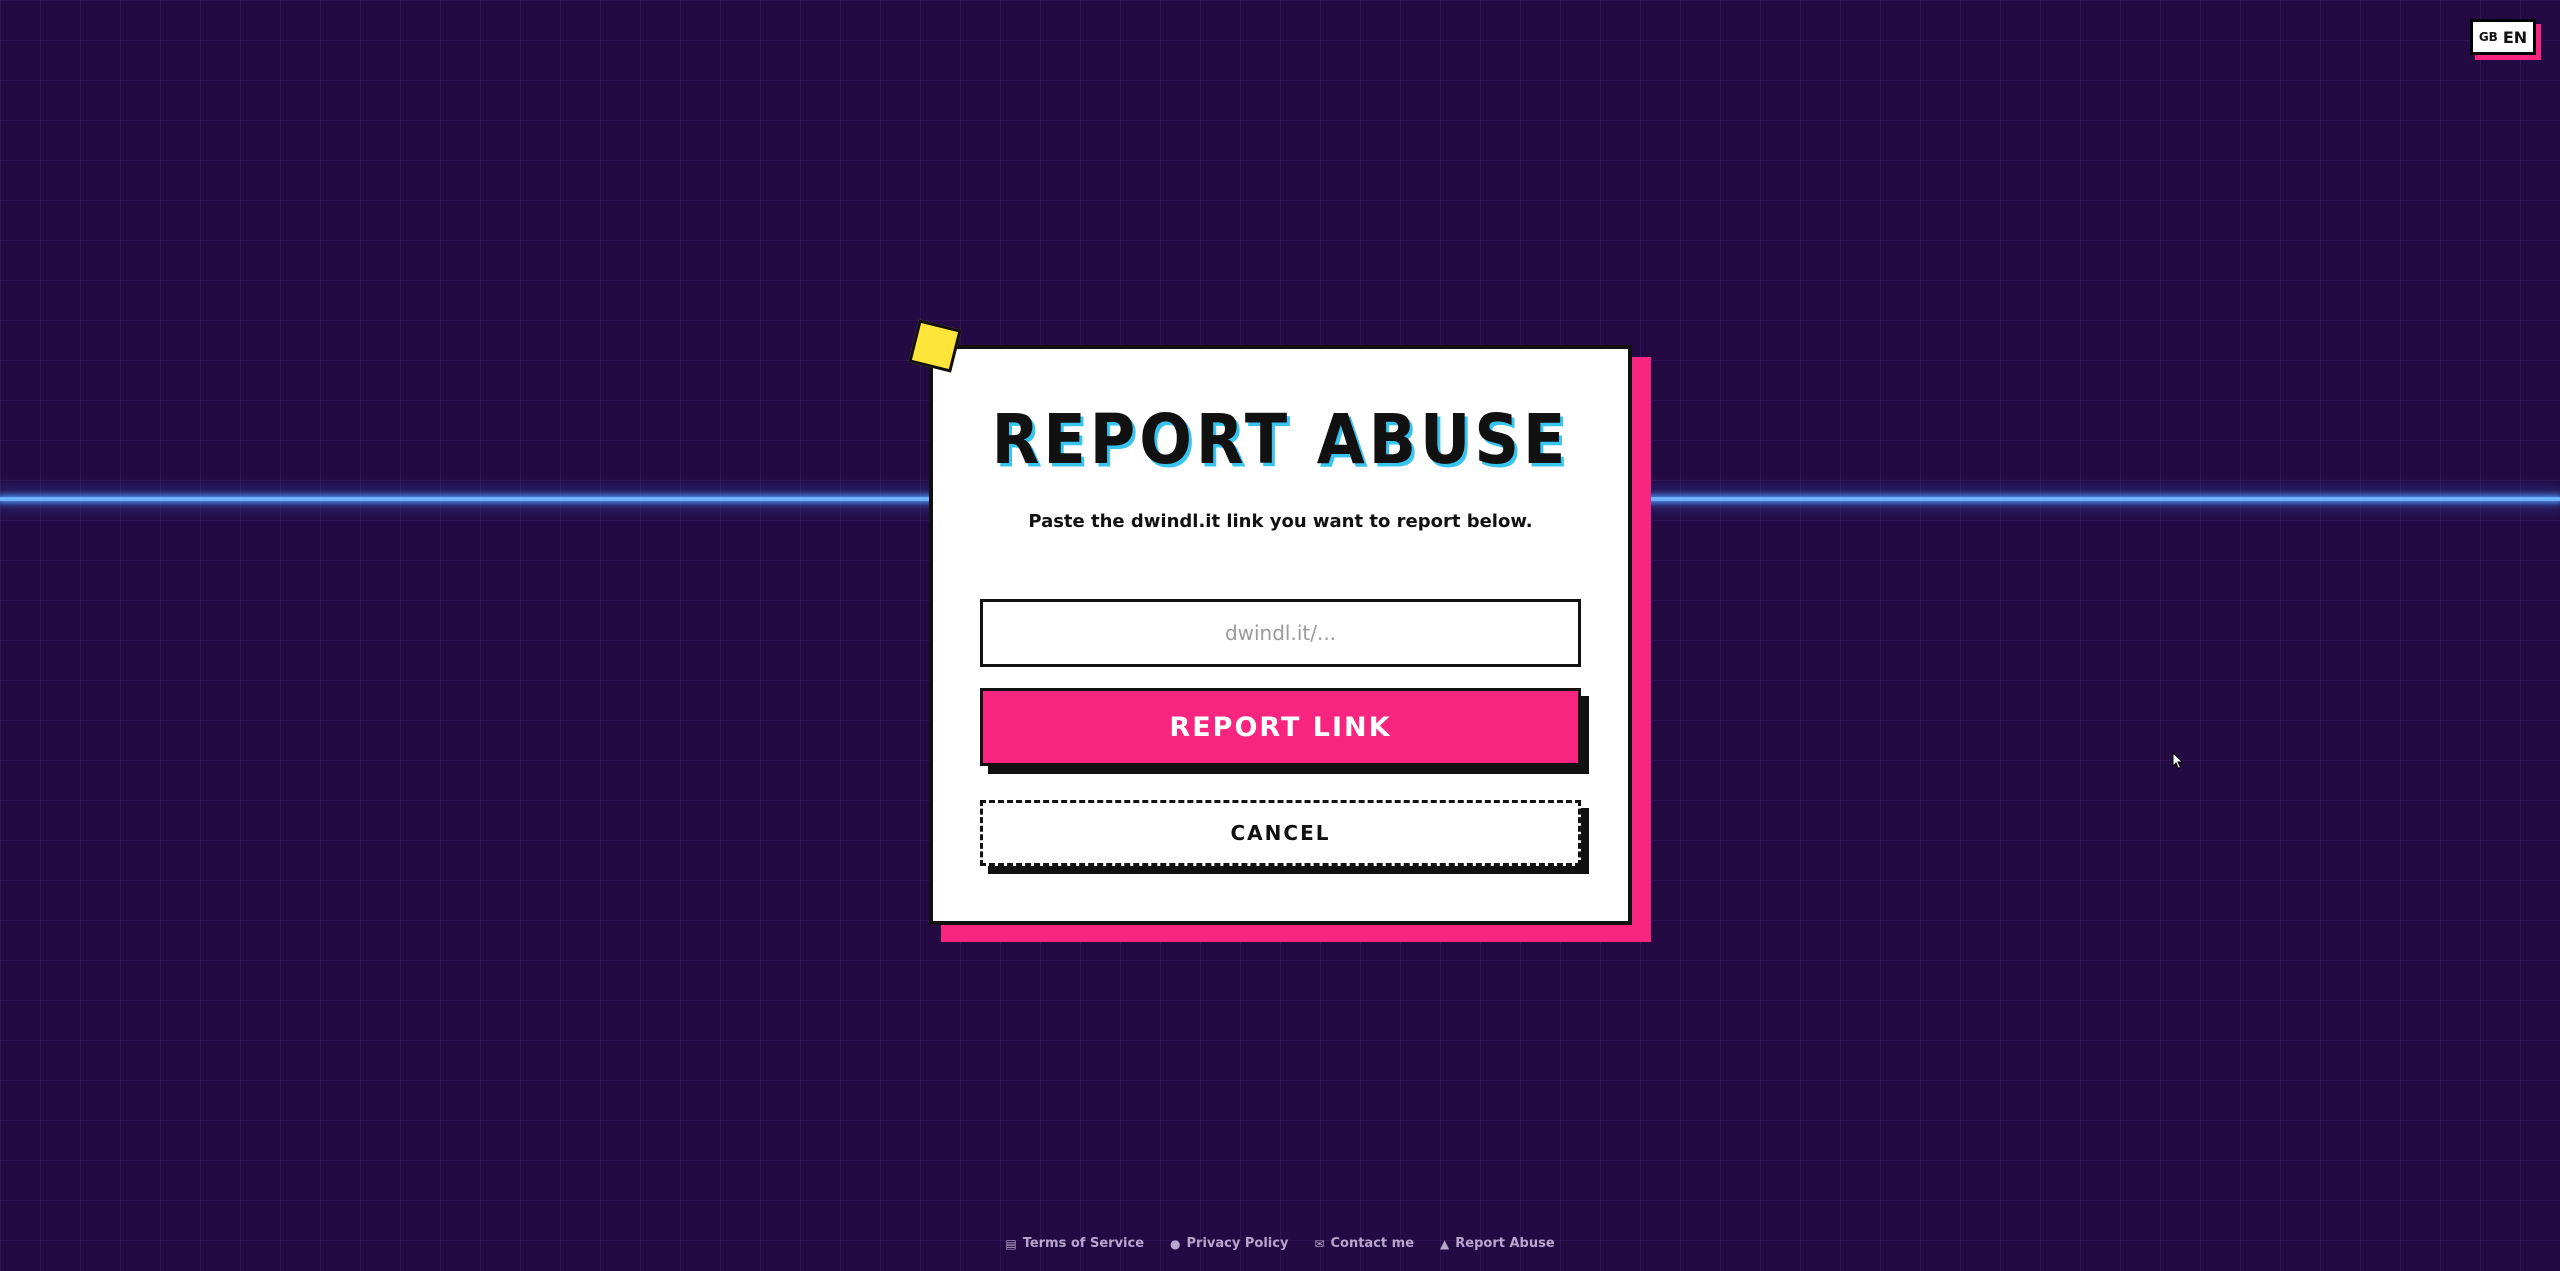 This screenshot has width=2560, height=1271. I want to click on footer-link-report-abuse: ▲ Report Abuse, so click(1497, 1243).